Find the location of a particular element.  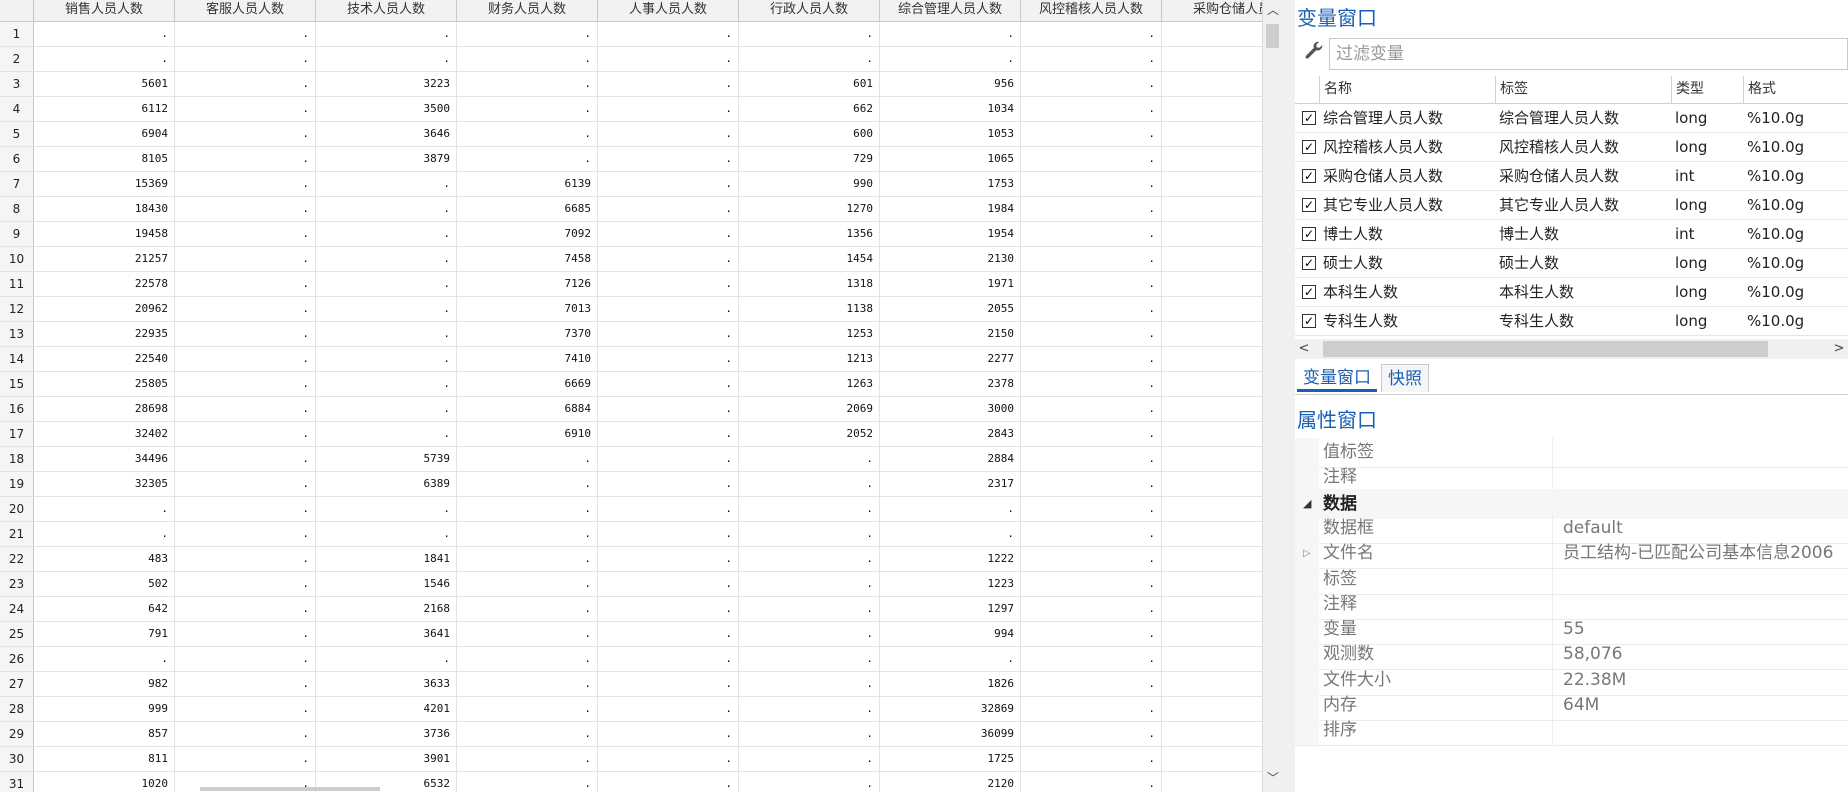

variable-row: ✓ 博士人数 博士人数 int %10.0g is located at coordinates (1571, 234).